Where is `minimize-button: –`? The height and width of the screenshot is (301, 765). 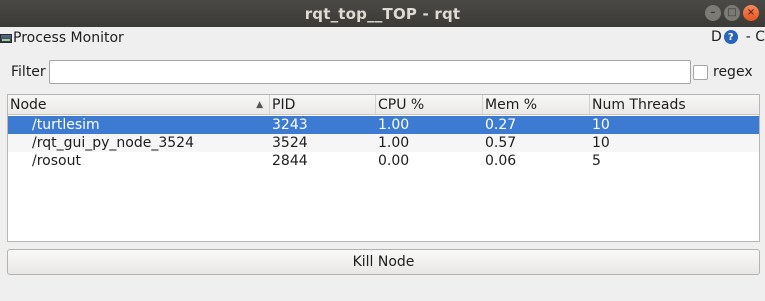
minimize-button: – is located at coordinates (713, 13).